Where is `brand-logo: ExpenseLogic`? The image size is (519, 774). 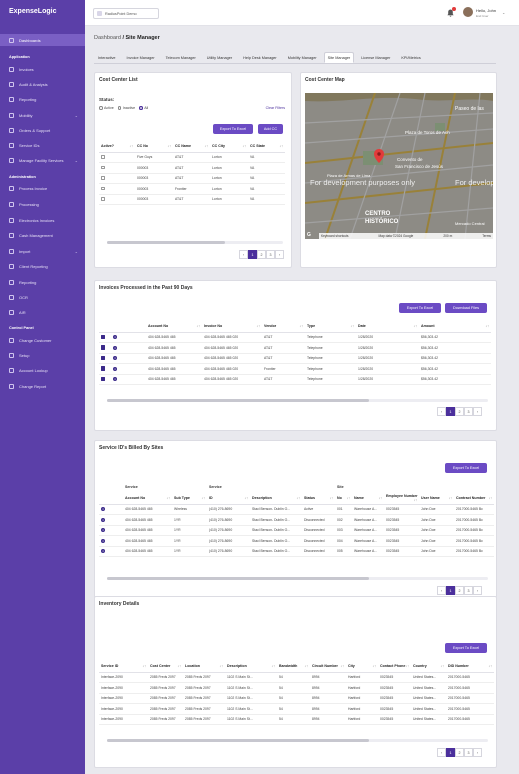
brand-logo: ExpenseLogic is located at coordinates (32, 11).